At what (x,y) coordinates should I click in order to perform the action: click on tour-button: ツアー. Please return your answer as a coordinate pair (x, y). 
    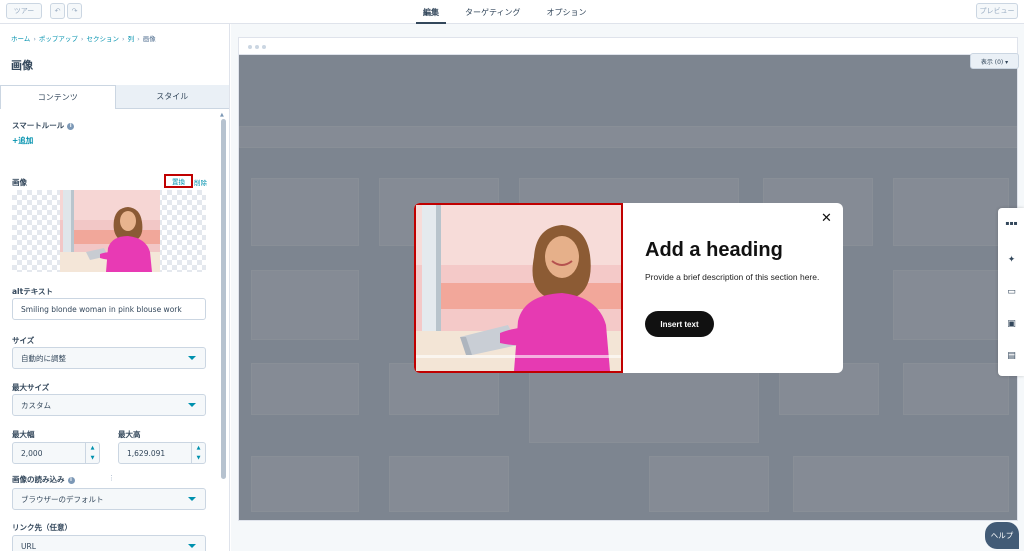
    Looking at the image, I should click on (24, 11).